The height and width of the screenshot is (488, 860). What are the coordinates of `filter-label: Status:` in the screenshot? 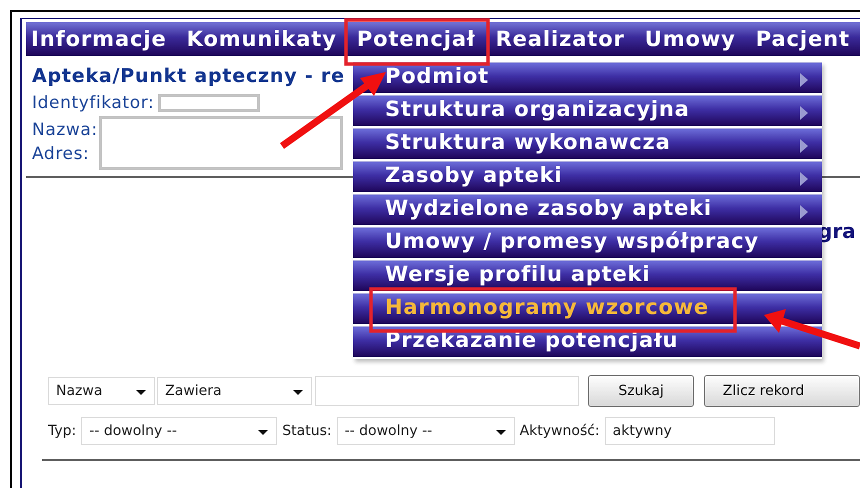 It's located at (307, 431).